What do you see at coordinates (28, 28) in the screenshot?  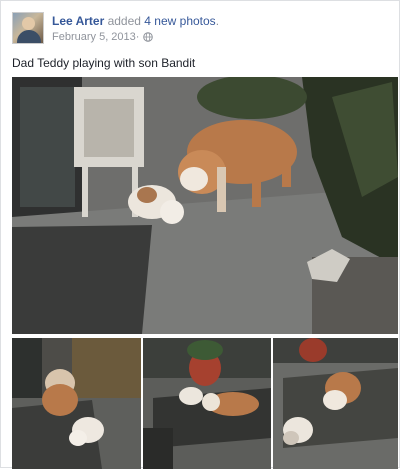 I see `avatar` at bounding box center [28, 28].